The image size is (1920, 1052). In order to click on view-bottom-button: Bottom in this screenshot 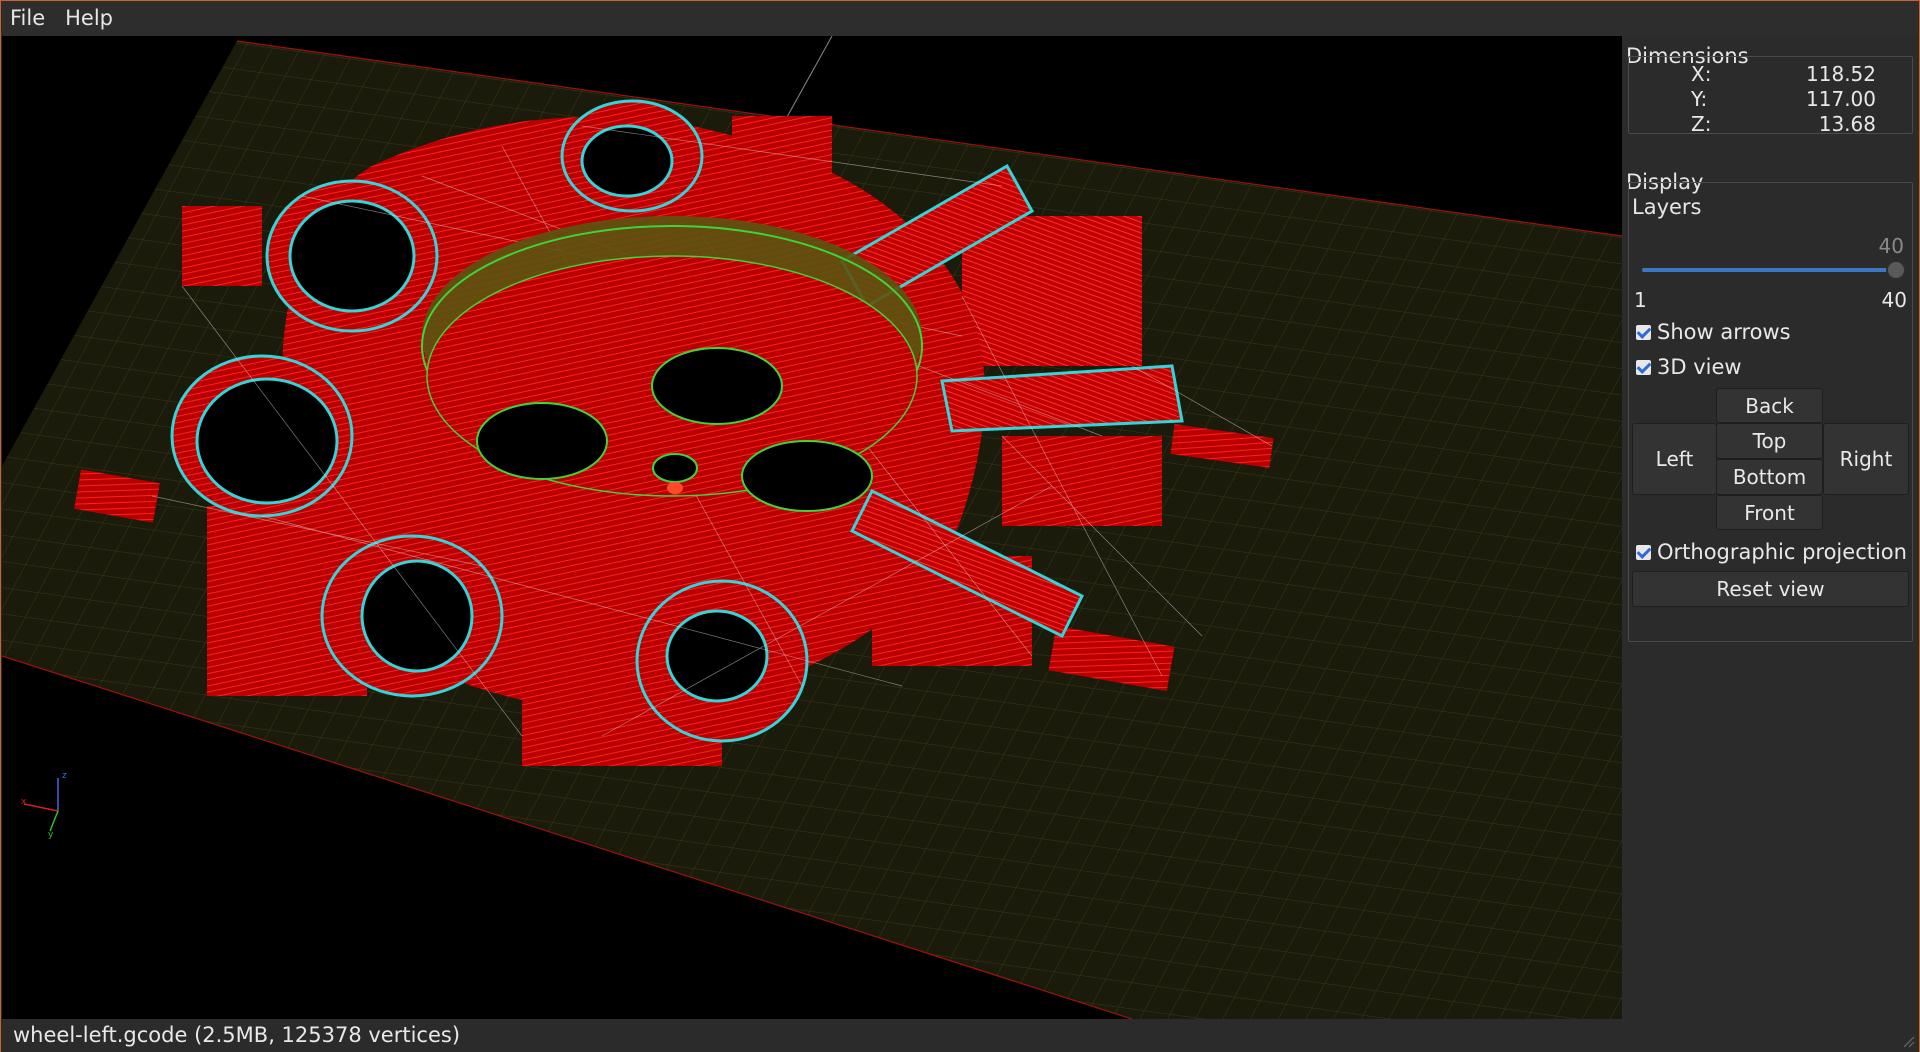, I will do `click(1769, 477)`.